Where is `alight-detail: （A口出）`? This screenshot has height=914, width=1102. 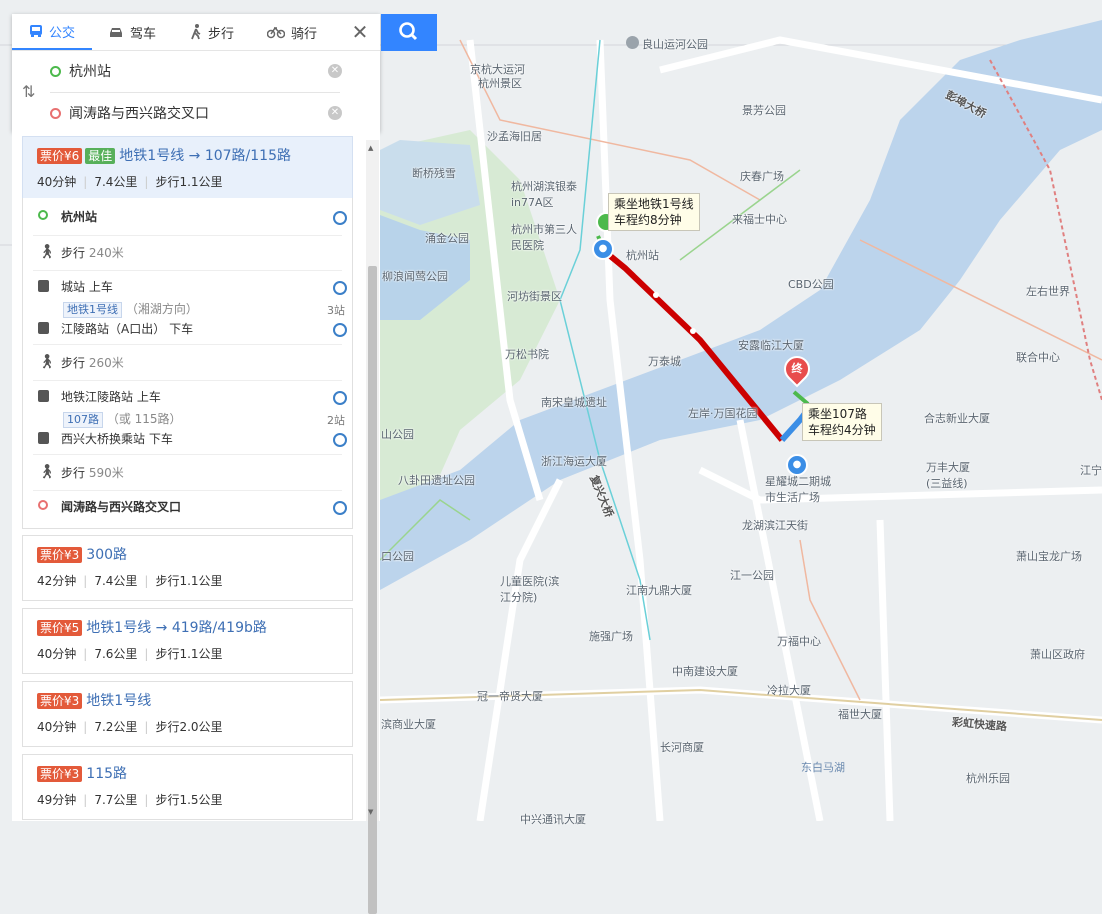 alight-detail: （A口出） is located at coordinates (137, 329).